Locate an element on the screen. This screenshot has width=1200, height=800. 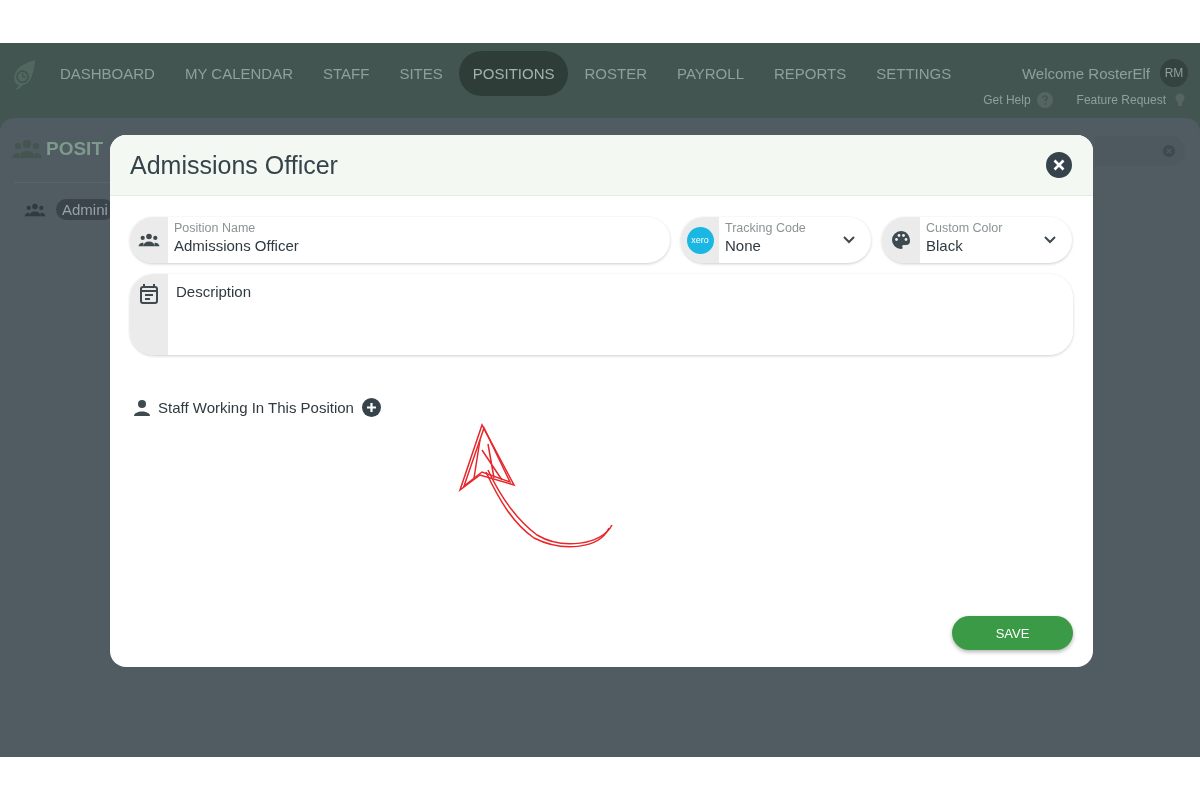
notes-icon is located at coordinates (149, 294).